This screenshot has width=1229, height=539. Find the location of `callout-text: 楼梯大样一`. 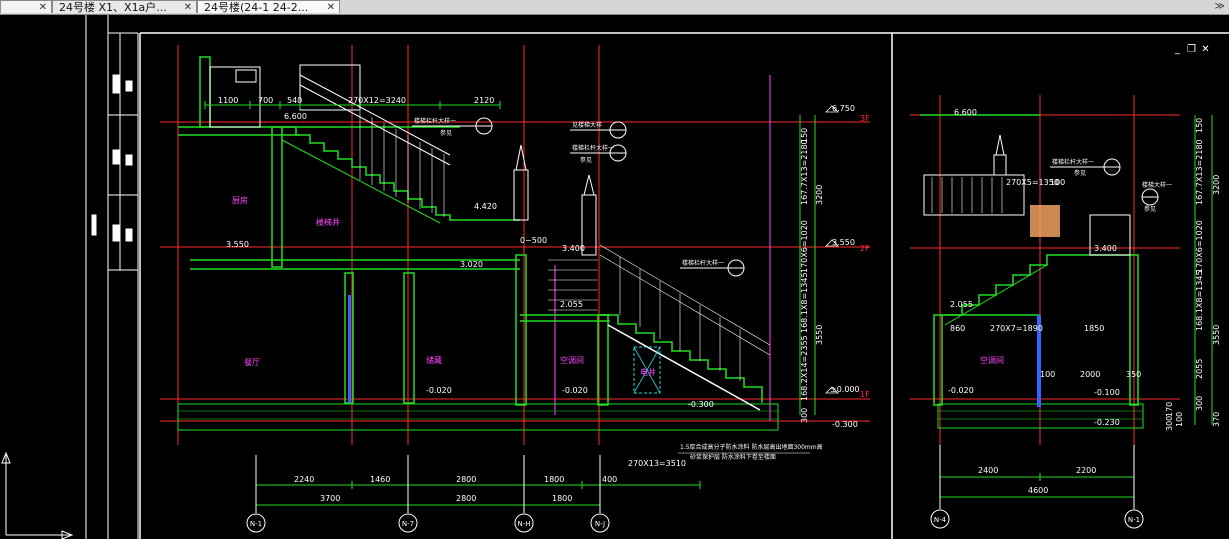

callout-text: 楼梯大样一 is located at coordinates (1157, 185).